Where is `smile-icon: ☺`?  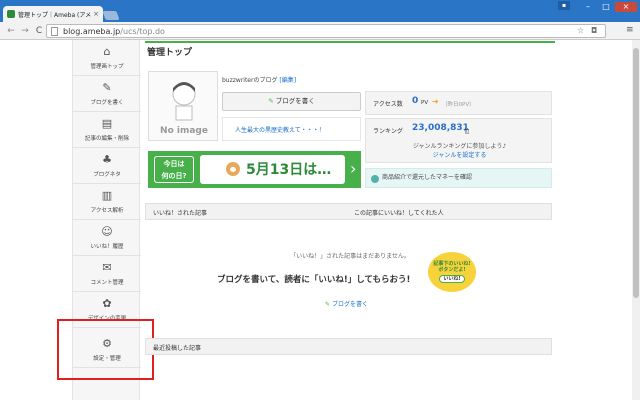 smile-icon: ☺ is located at coordinates (107, 231).